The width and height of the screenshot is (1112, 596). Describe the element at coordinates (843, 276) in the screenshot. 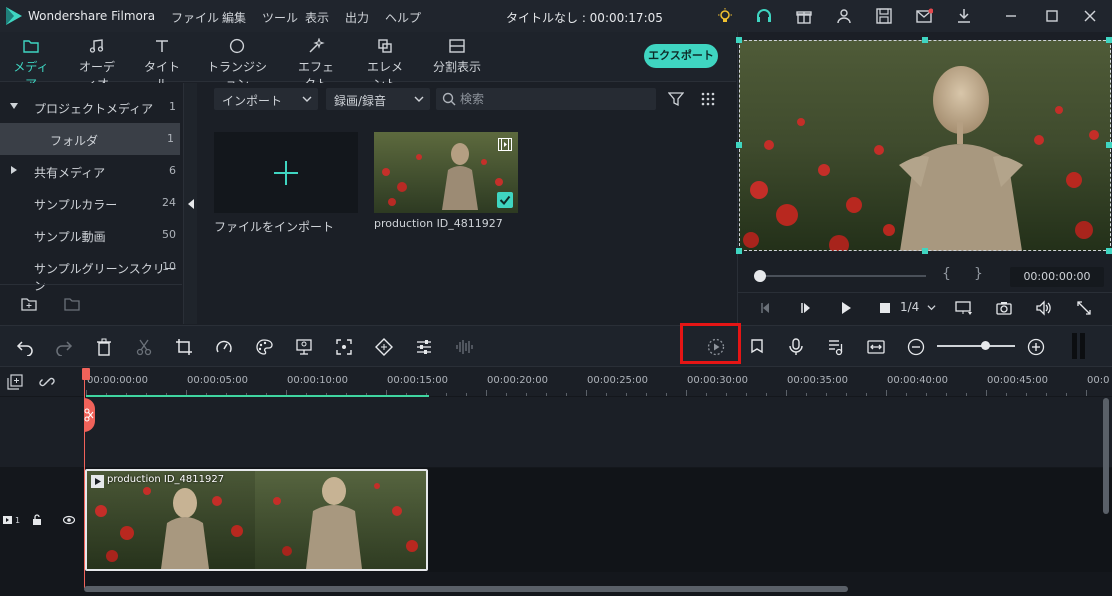

I see `preview-scrub-track` at that location.